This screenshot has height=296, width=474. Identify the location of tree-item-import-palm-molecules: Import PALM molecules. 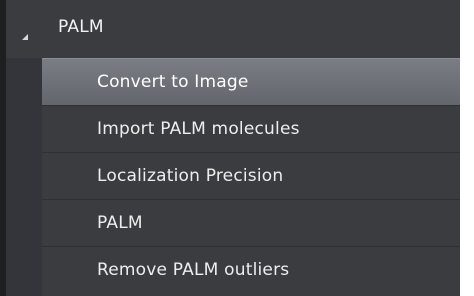
(251, 128).